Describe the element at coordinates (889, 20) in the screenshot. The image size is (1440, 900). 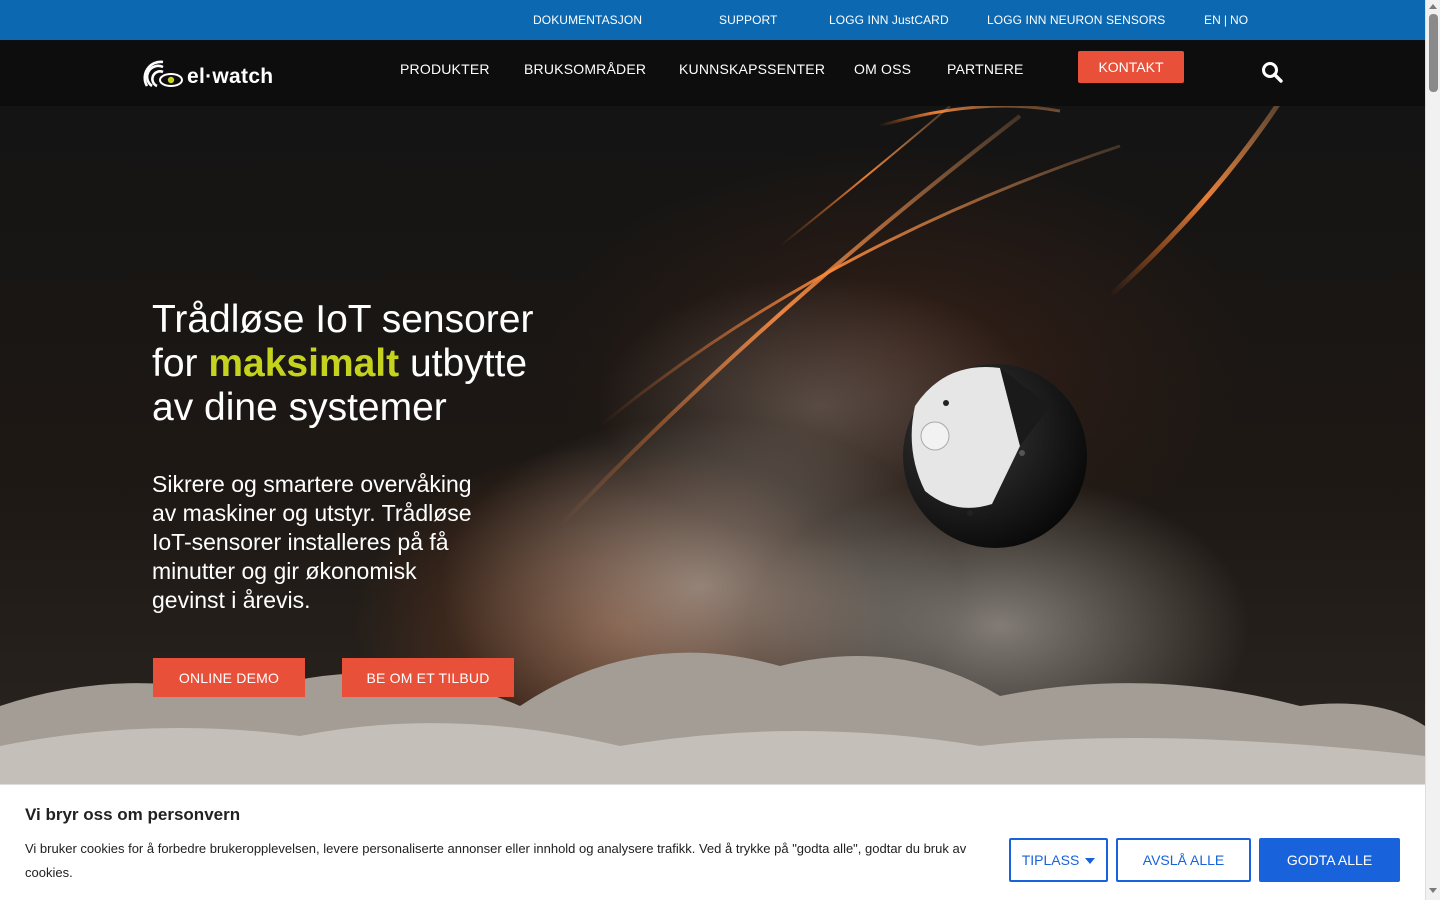
I see `link-login-justcard: LOGG INN JustCARD` at that location.